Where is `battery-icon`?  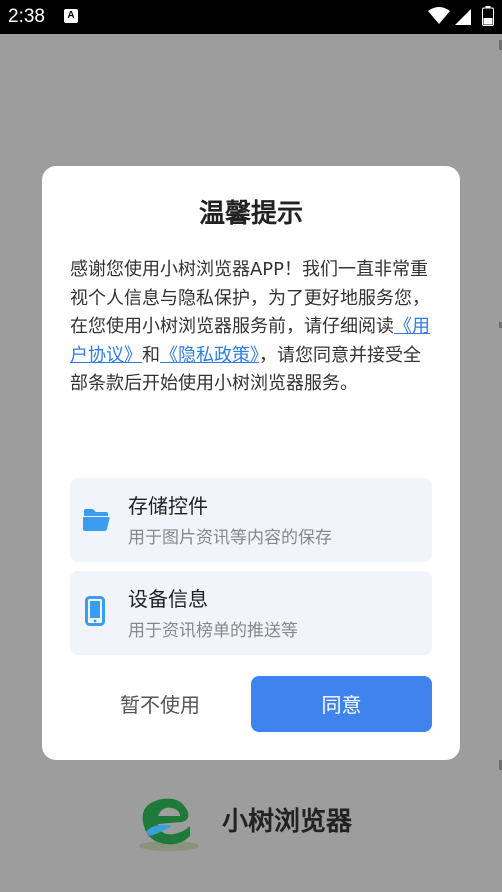 battery-icon is located at coordinates (488, 16).